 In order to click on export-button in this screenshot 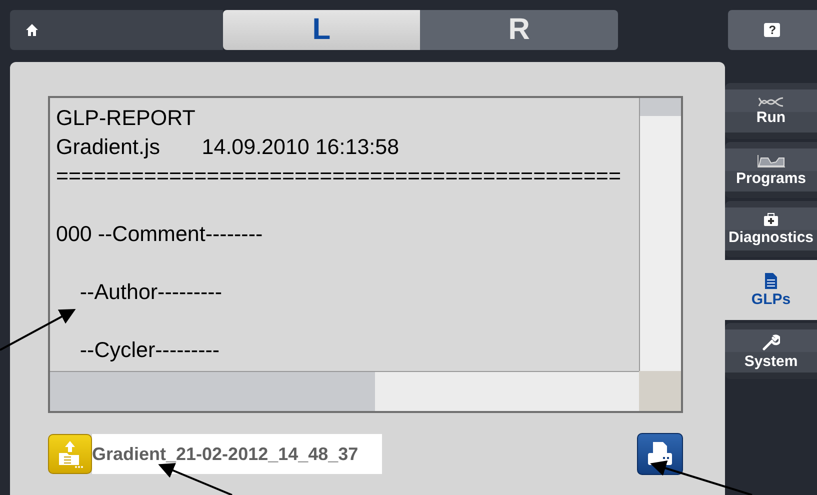, I will do `click(70, 454)`.